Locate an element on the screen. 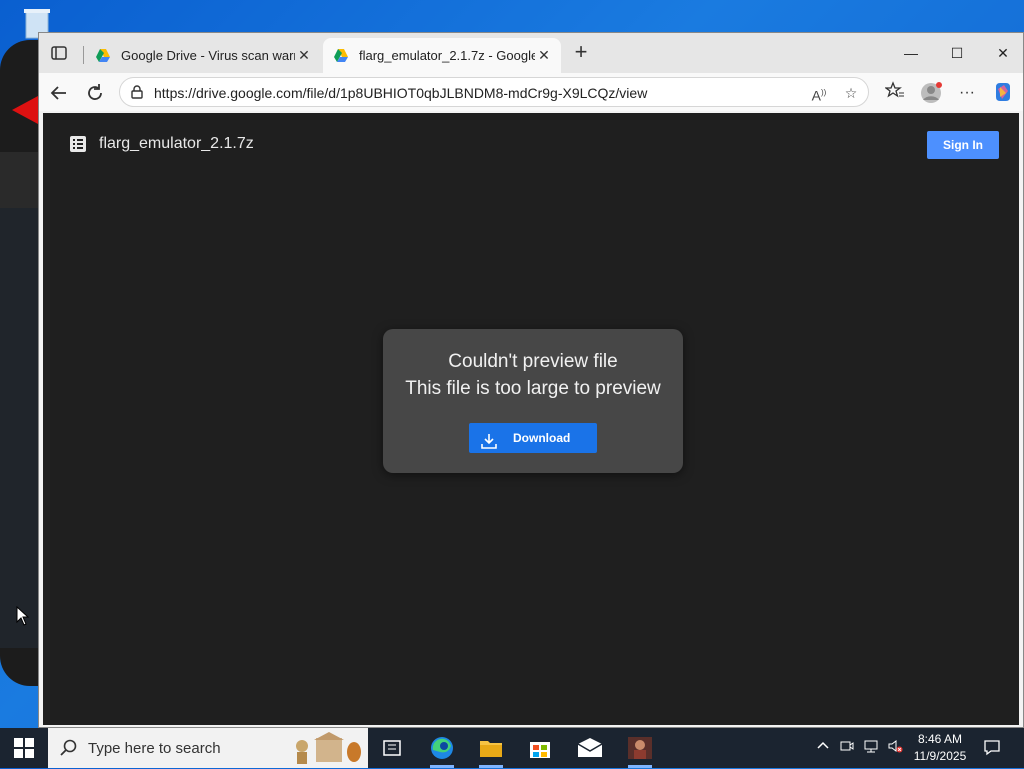 The image size is (1024, 769). download-label: Download is located at coordinates (542, 438).